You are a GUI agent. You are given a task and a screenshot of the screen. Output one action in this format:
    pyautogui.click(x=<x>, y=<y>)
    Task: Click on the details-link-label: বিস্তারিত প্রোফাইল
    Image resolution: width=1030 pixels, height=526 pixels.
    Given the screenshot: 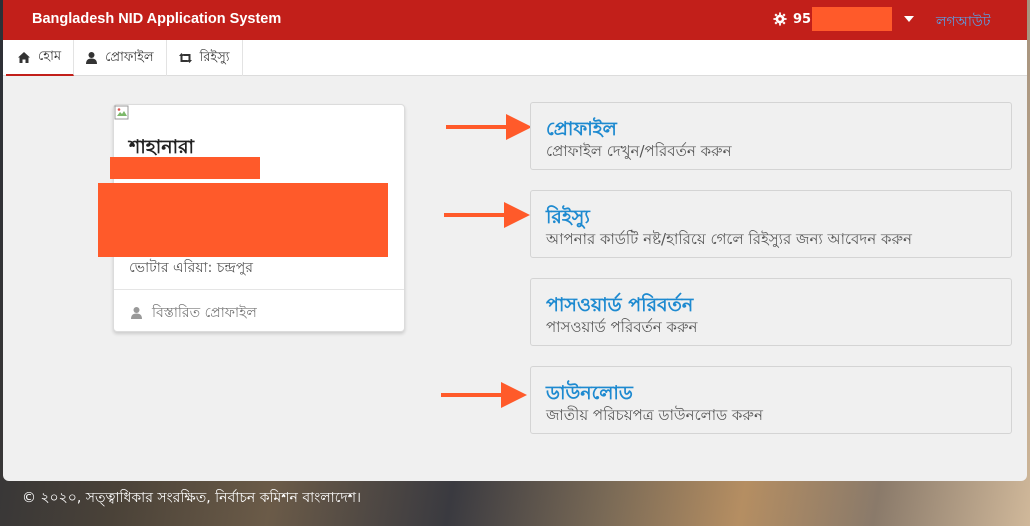 What is the action you would take?
    pyautogui.click(x=204, y=313)
    